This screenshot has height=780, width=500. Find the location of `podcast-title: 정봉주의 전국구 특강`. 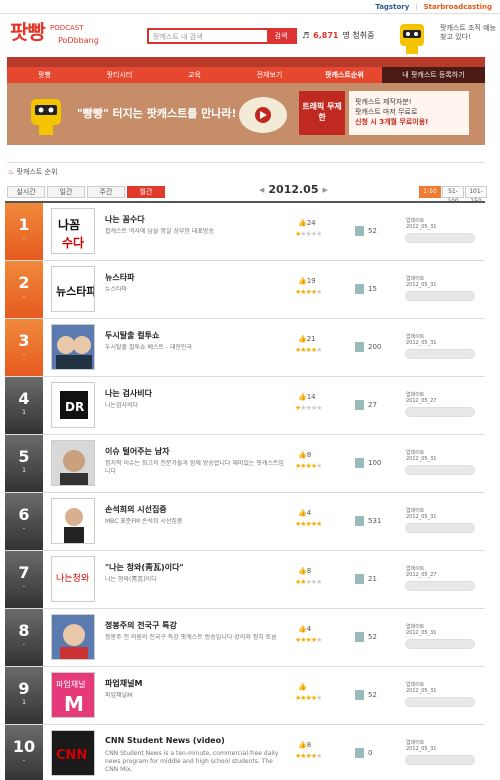

podcast-title: 정봉주의 전국구 특강 is located at coordinates (195, 625).